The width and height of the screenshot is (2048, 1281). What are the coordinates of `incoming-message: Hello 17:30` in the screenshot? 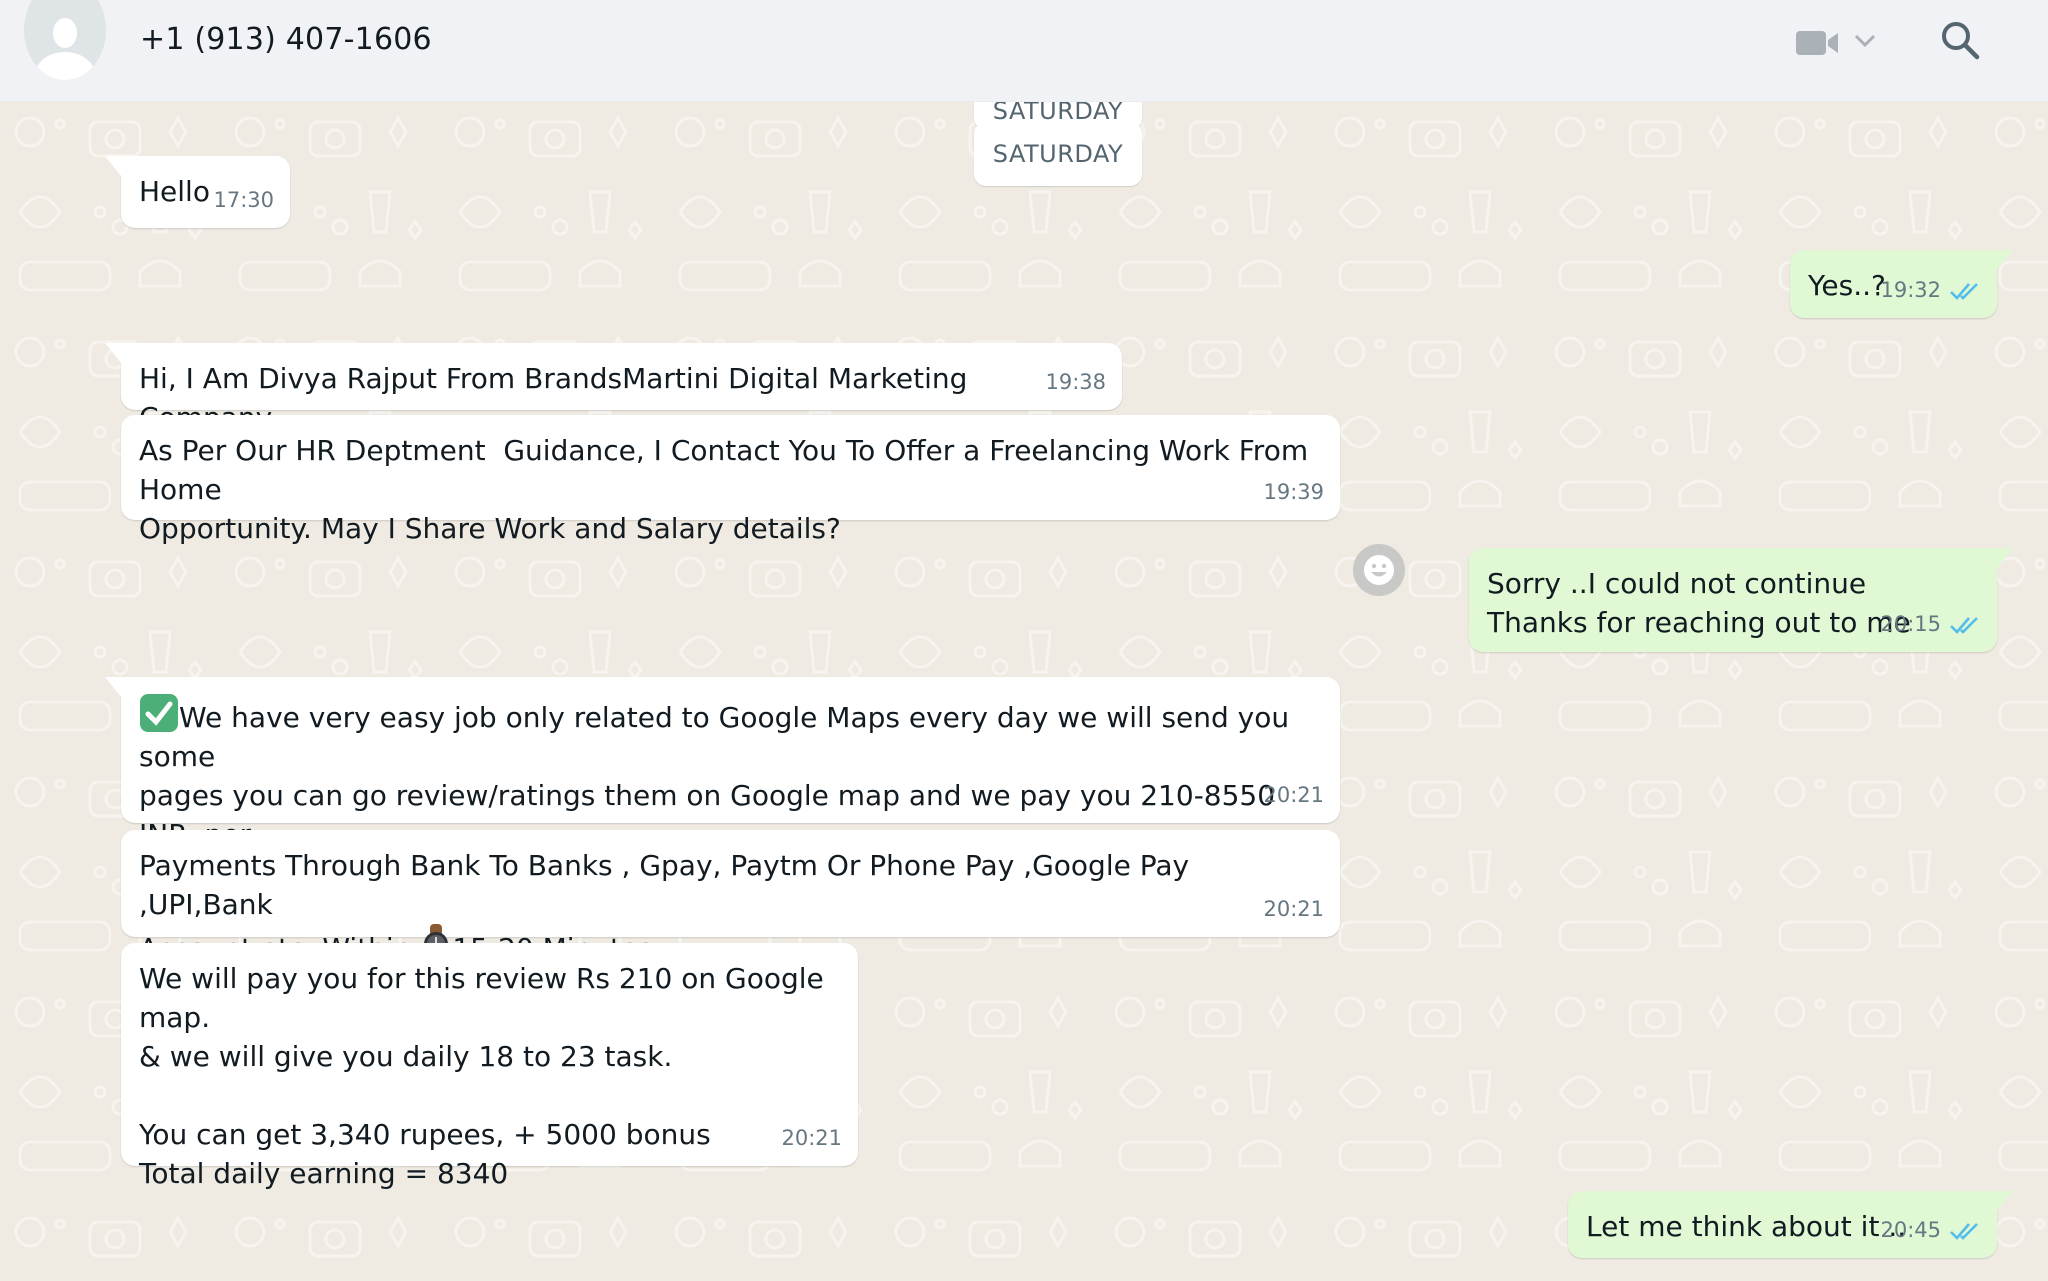 It's located at (197, 192).